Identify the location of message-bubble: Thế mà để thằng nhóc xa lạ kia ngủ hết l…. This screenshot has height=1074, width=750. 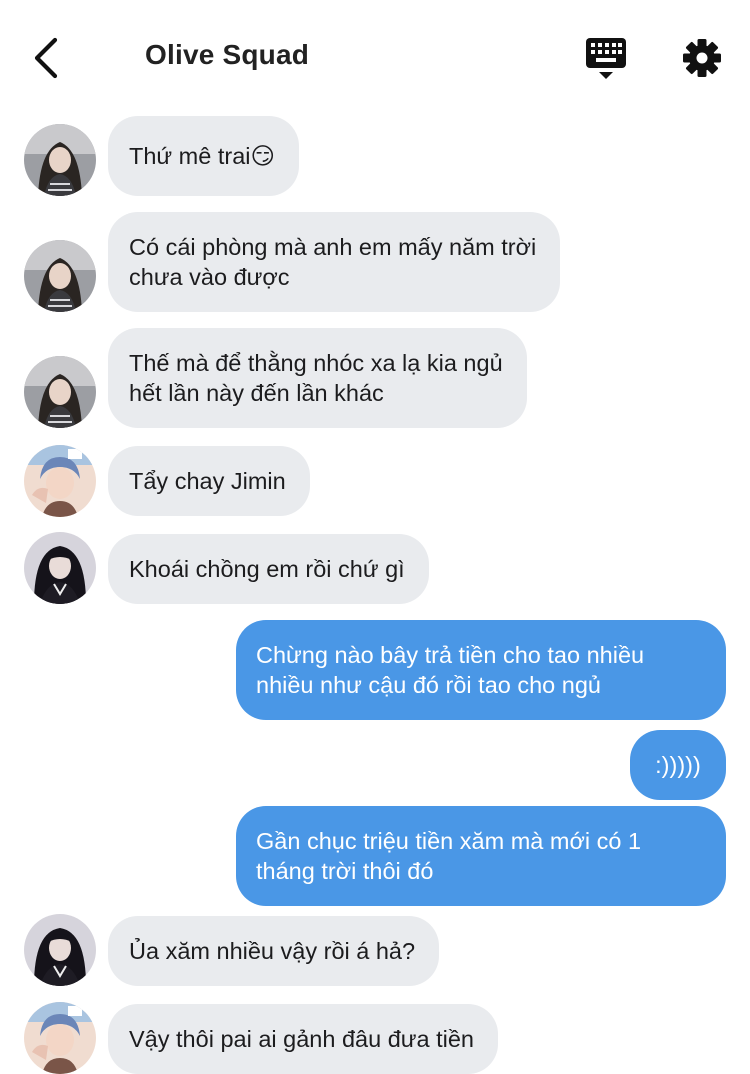
(317, 378).